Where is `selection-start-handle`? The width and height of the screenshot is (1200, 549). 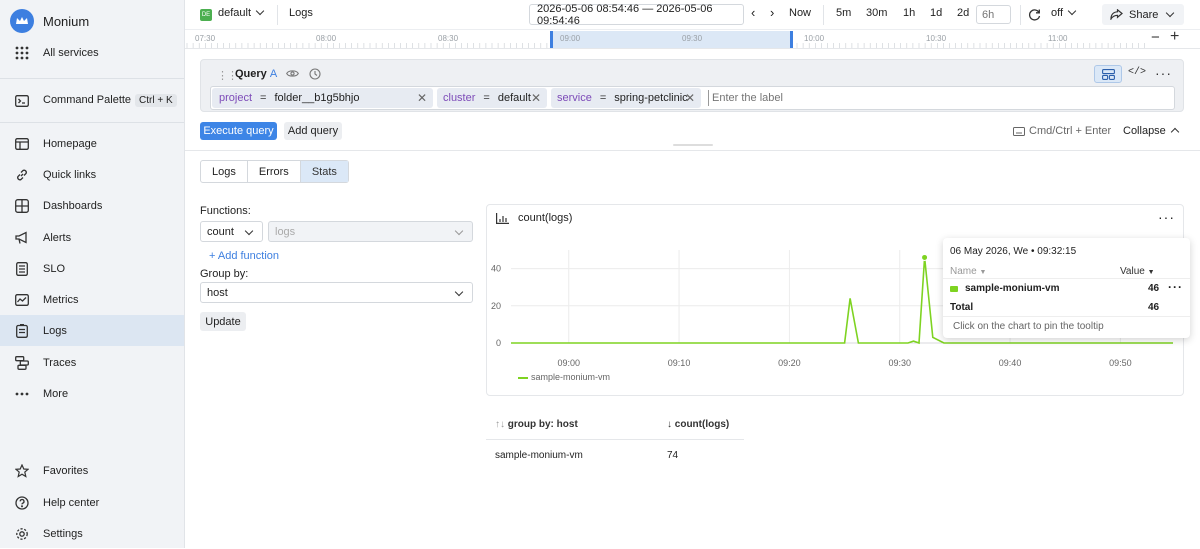
selection-start-handle is located at coordinates (551, 39).